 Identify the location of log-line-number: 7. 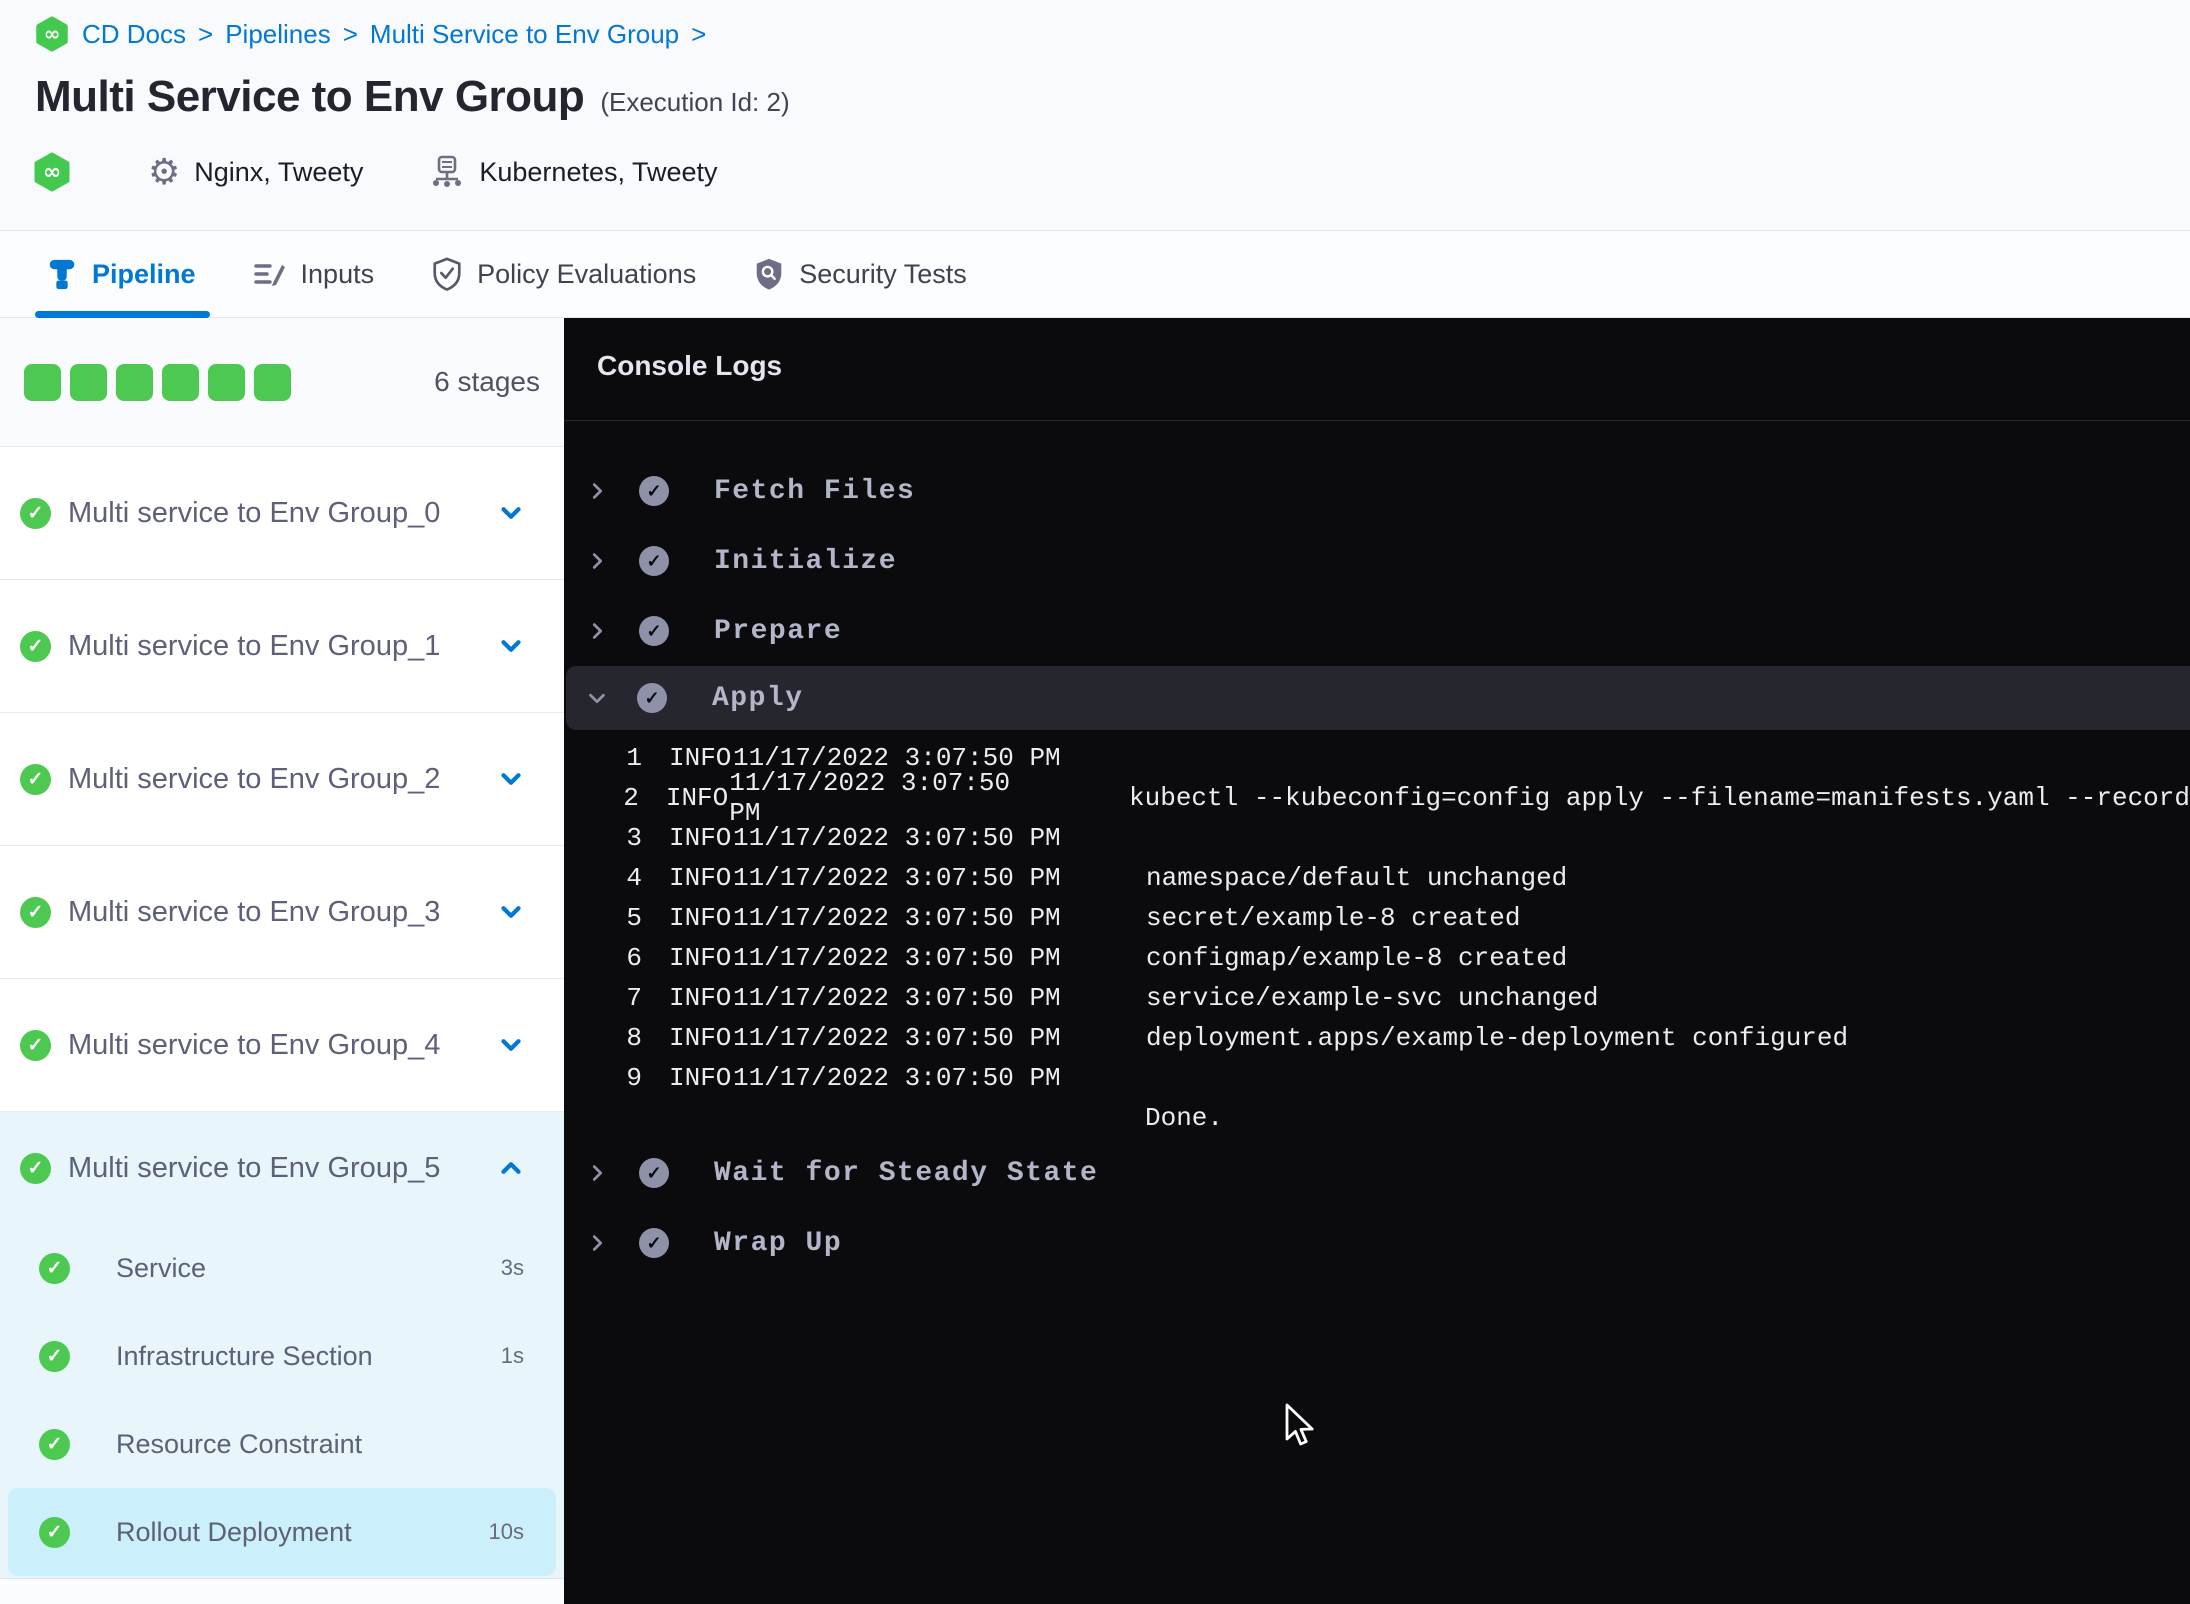
(634, 998).